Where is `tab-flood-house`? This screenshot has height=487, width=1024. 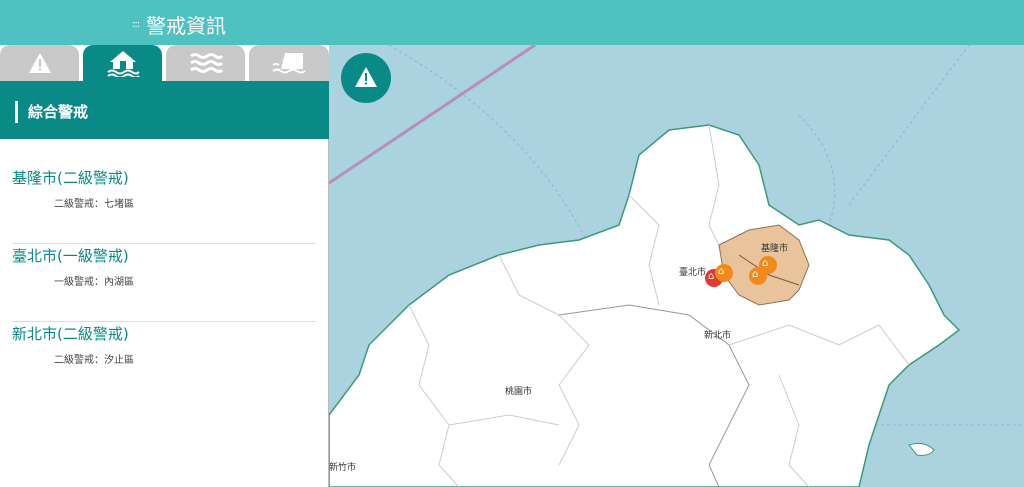 tab-flood-house is located at coordinates (122, 63).